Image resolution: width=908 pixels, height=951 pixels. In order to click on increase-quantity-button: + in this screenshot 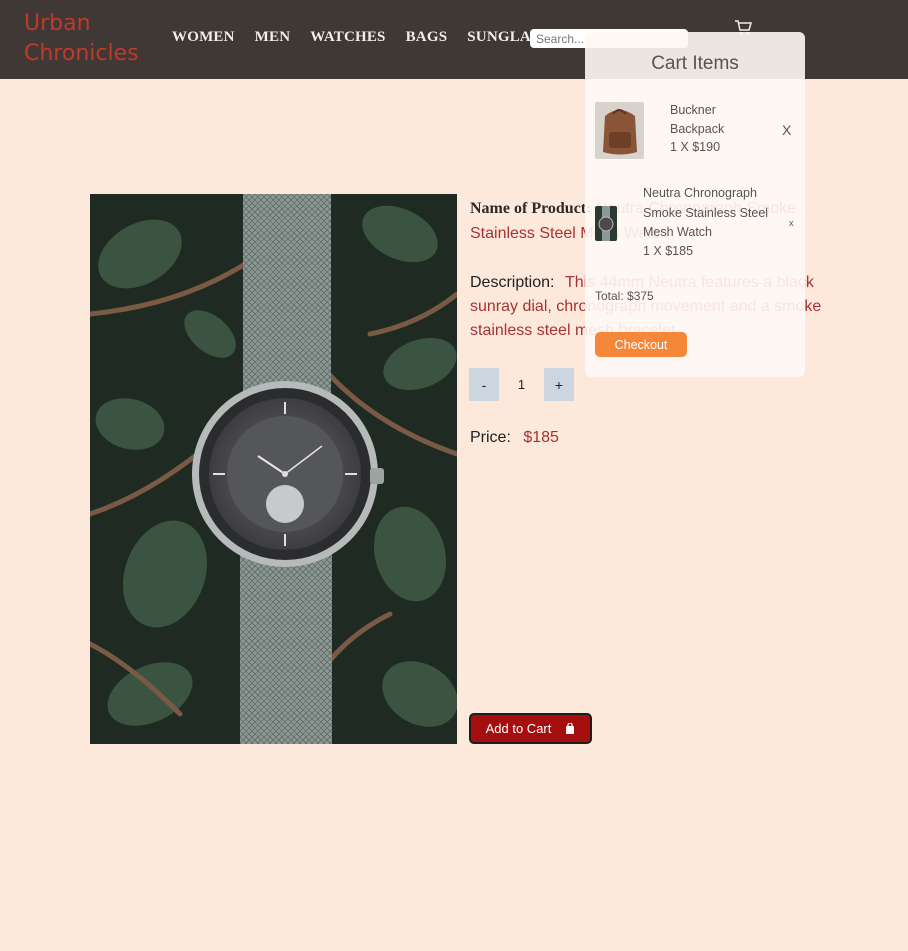, I will do `click(559, 384)`.